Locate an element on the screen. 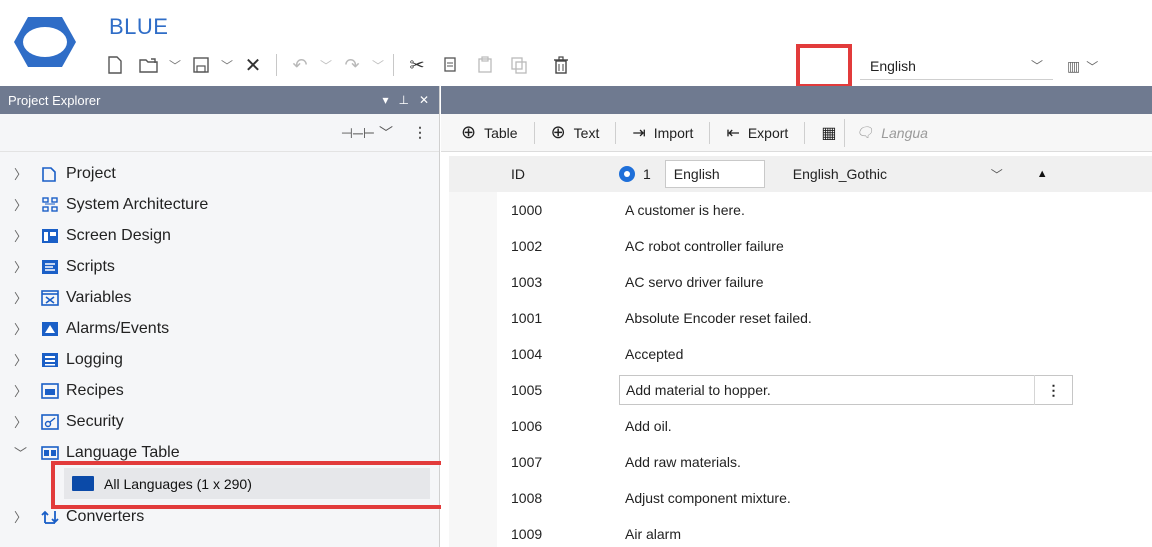 The height and width of the screenshot is (547, 1152). converters-icon is located at coordinates (50, 517).